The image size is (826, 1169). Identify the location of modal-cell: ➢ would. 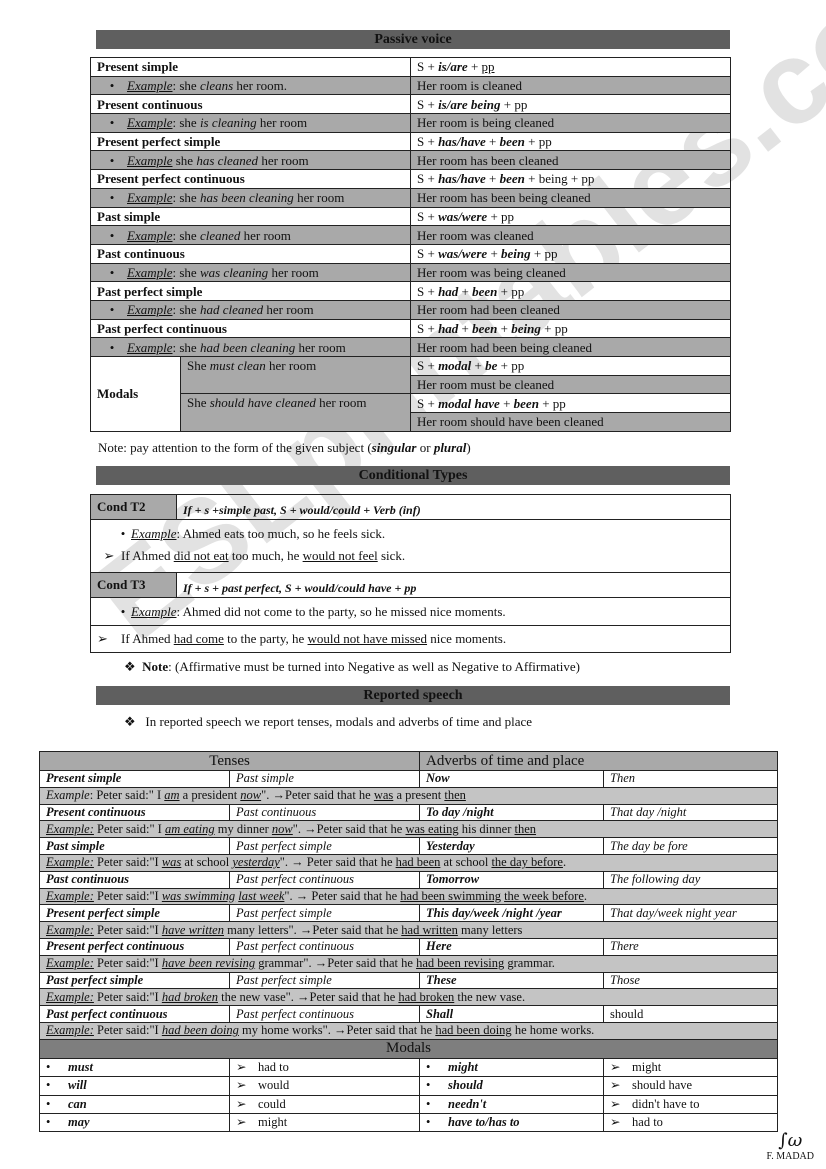
(324, 1086).